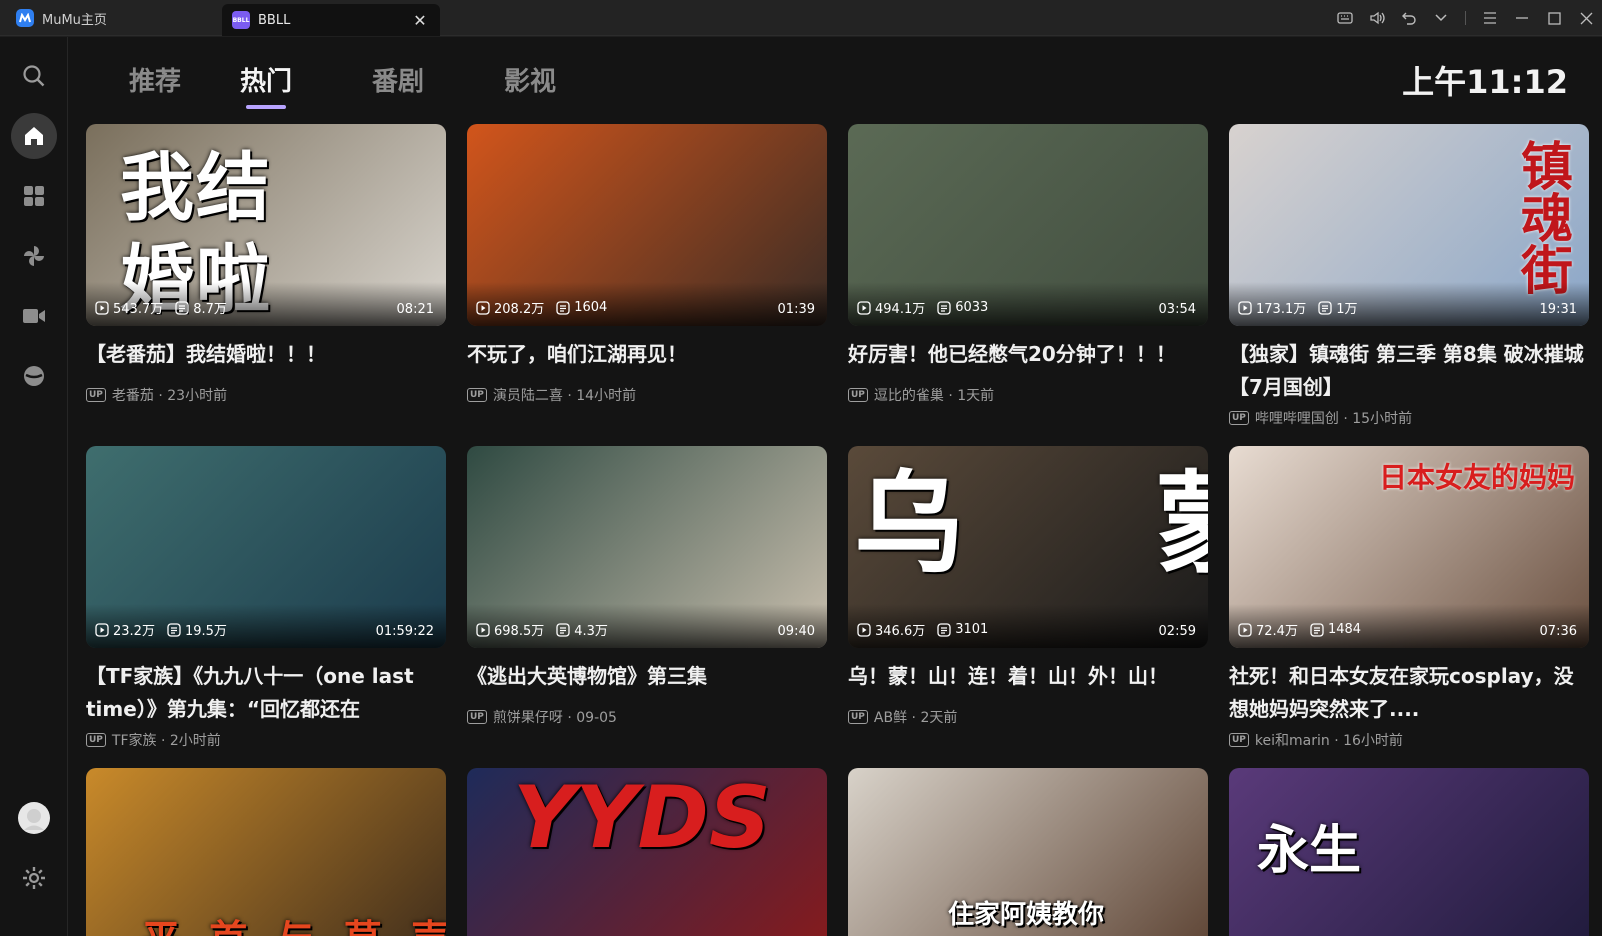 This screenshot has height=936, width=1602. I want to click on video-thumbnail: 平 首 与 草 声, so click(266, 852).